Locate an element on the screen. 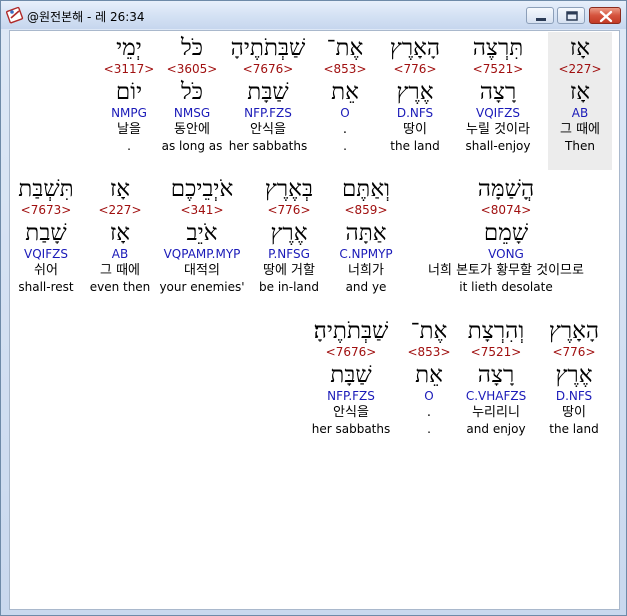  hebrew-word: יְמֵי is located at coordinates (129, 48).